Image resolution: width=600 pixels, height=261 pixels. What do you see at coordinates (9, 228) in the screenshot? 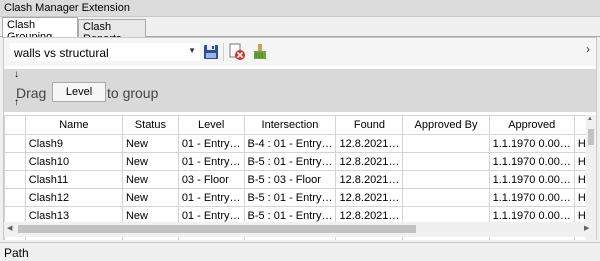
I see `scroll-left-icon: ◀` at bounding box center [9, 228].